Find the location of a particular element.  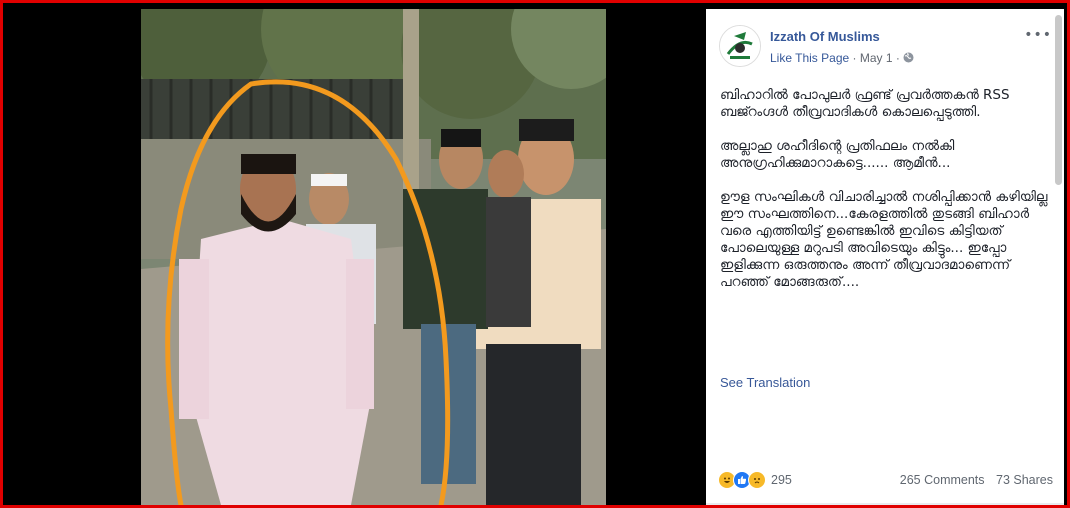

post-meta: Like This Page · May 1 · is located at coordinates (842, 58).